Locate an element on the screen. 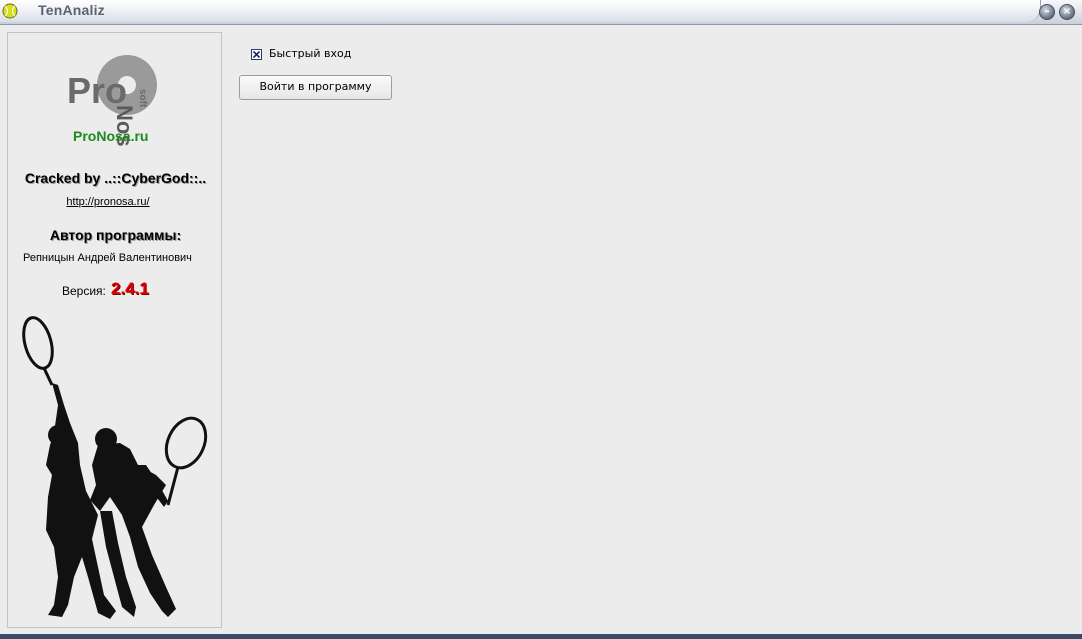 Image resolution: width=1082 pixels, height=639 pixels. minimize-button: – is located at coordinates (1047, 12).